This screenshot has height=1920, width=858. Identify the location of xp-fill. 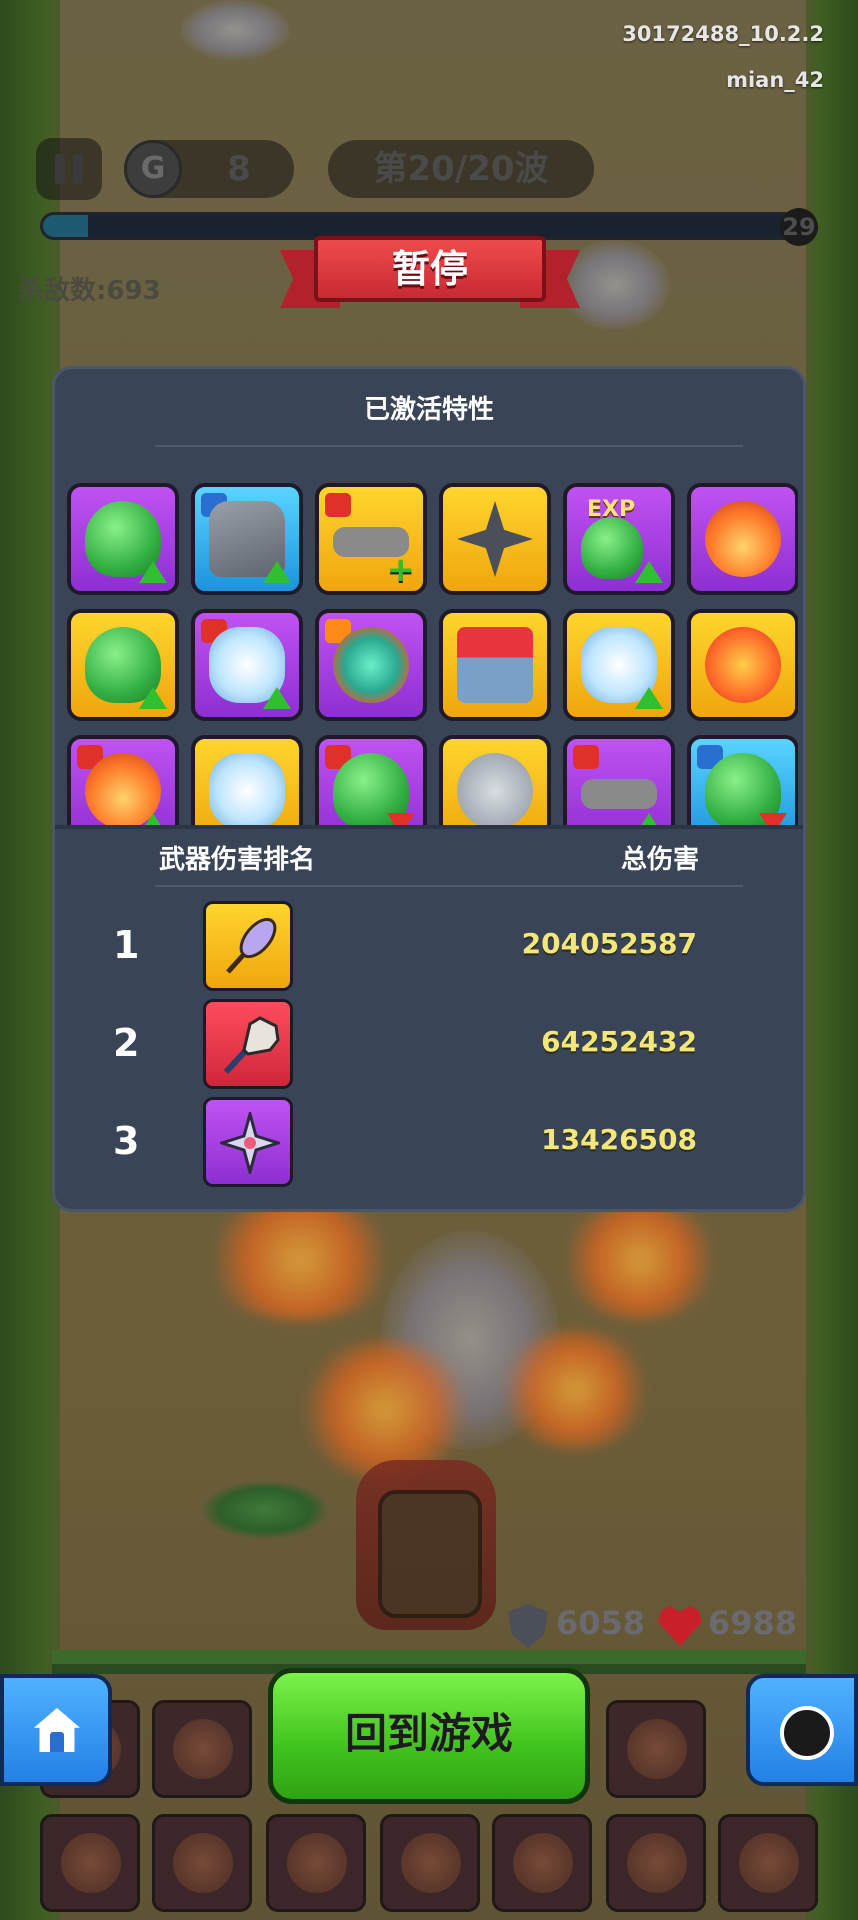
(66, 226).